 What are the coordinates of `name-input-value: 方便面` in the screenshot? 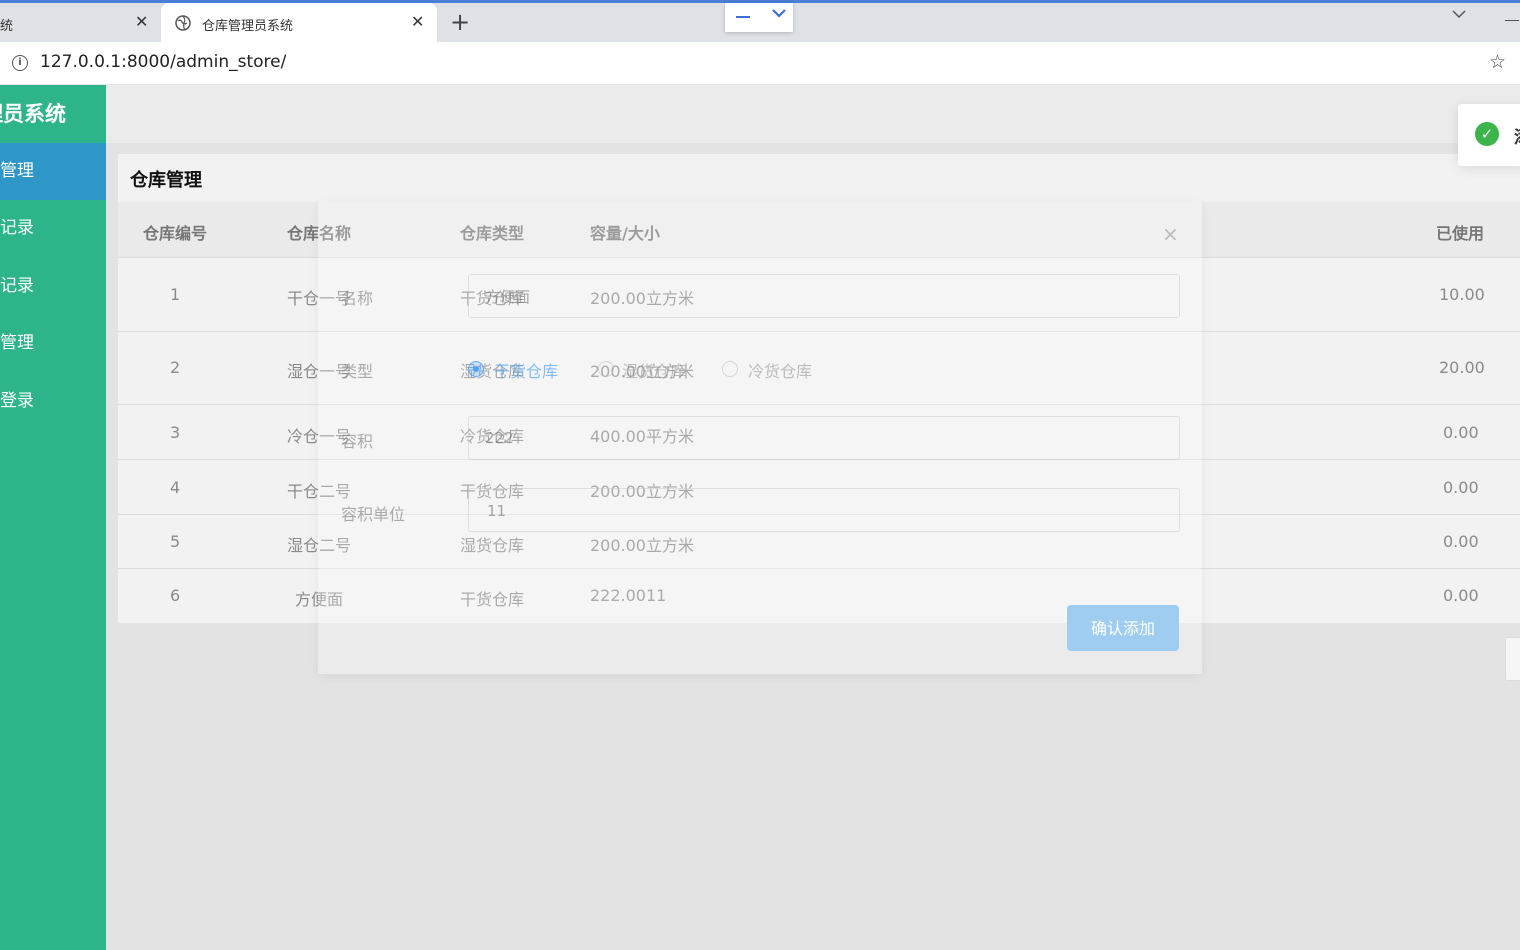 It's located at (508, 297).